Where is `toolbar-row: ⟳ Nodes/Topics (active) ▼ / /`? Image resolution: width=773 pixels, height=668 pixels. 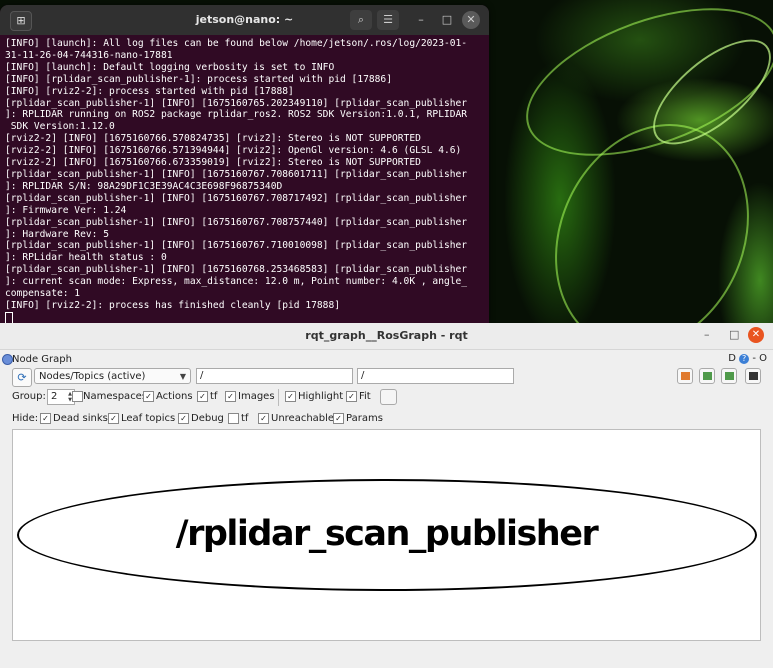 toolbar-row: ⟳ Nodes/Topics (active) ▼ / / is located at coordinates (386, 377).